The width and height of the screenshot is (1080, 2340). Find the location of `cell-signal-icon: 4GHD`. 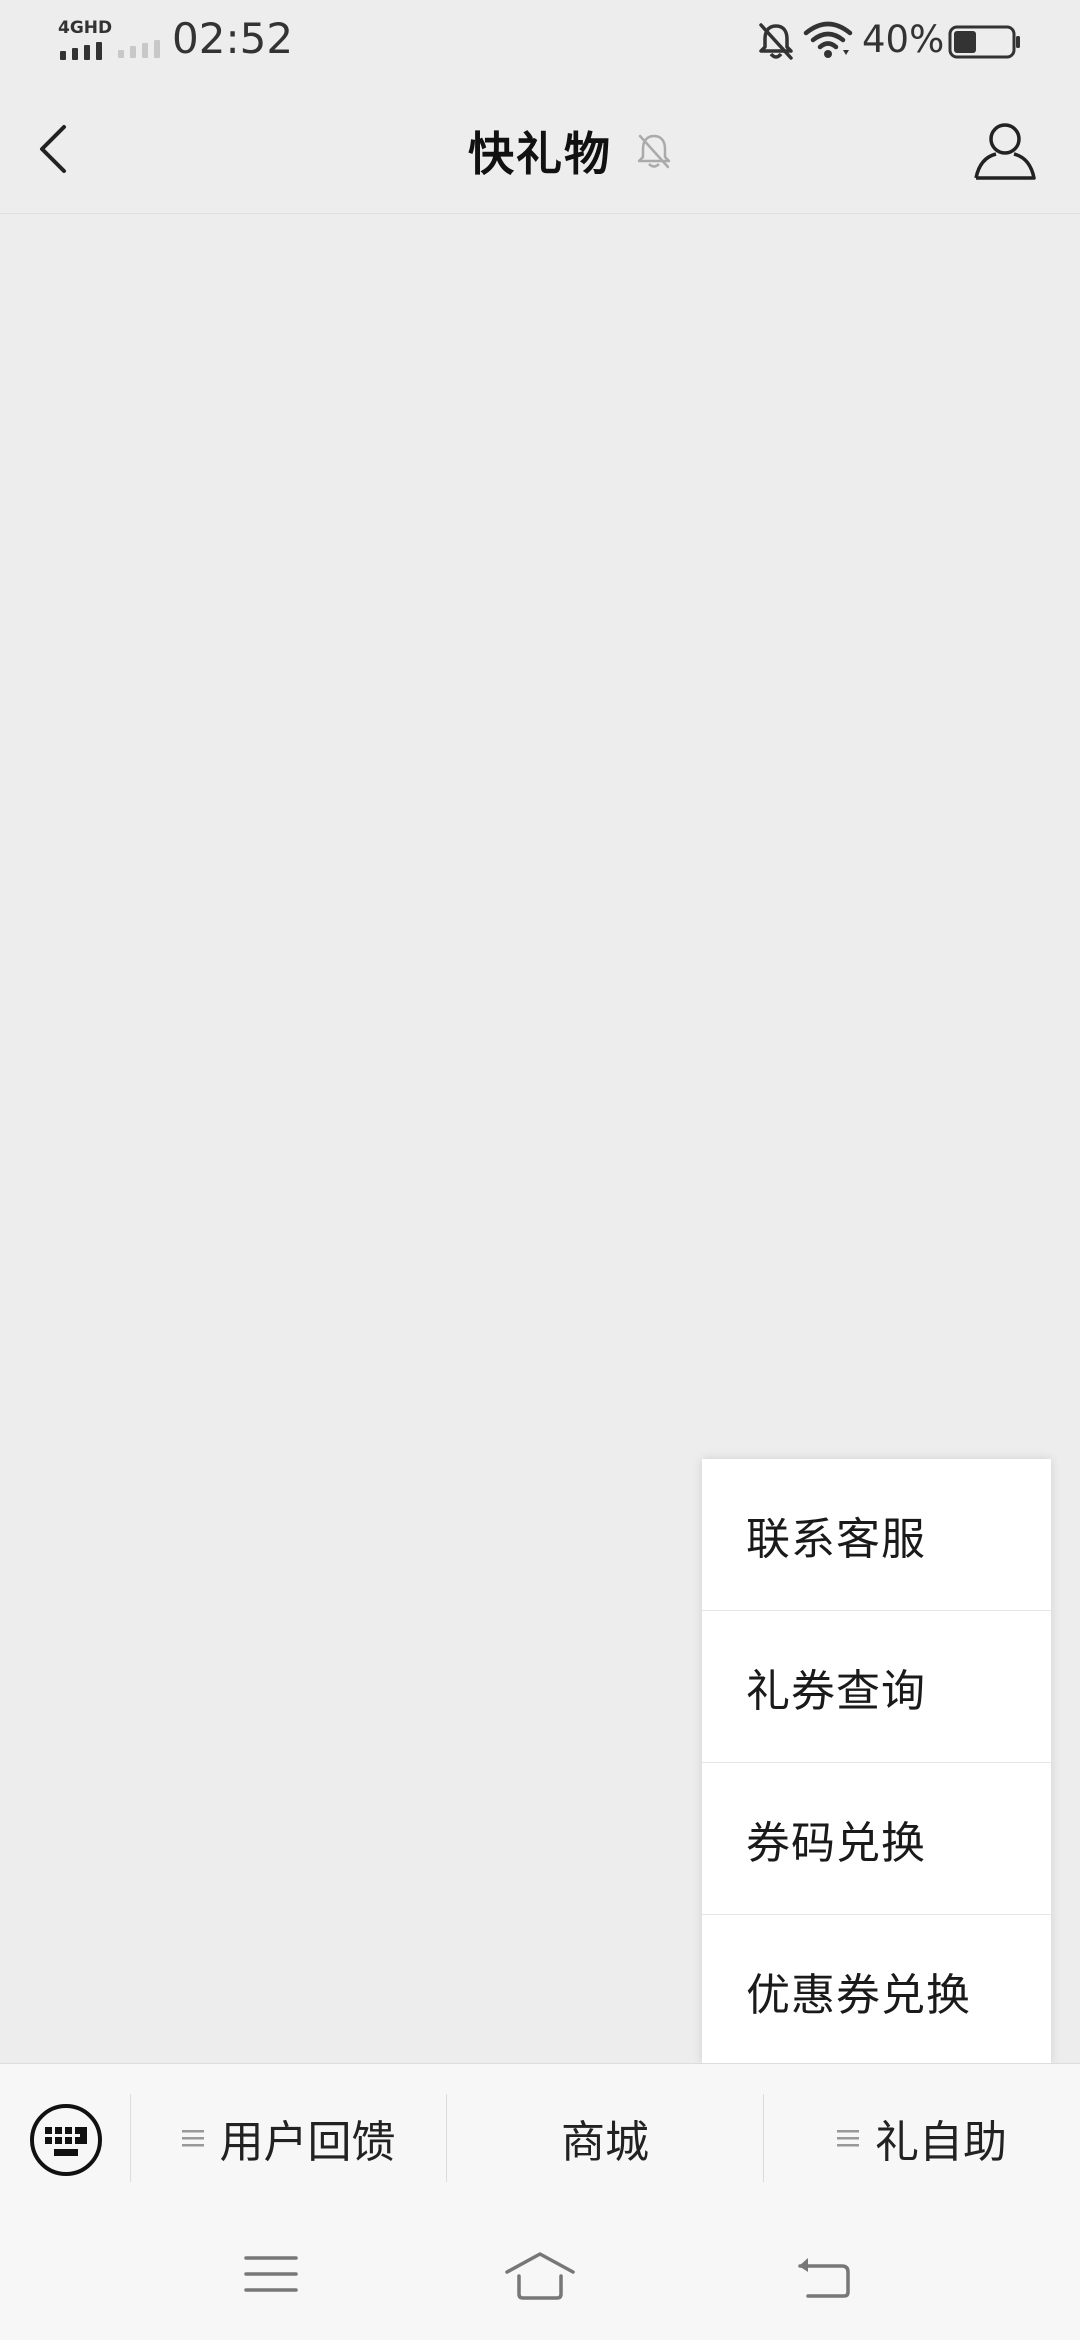

cell-signal-icon: 4GHD is located at coordinates (85, 39).